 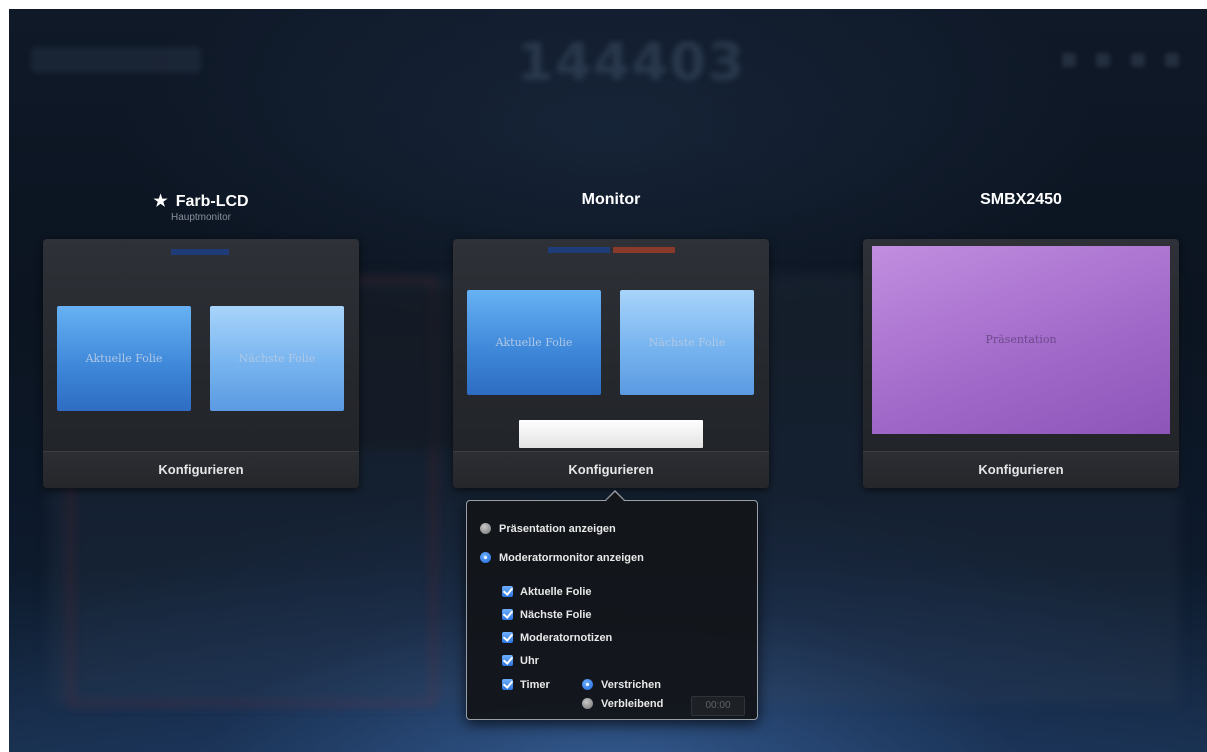 What do you see at coordinates (556, 615) in the screenshot?
I see `check-label: Nächste Folie` at bounding box center [556, 615].